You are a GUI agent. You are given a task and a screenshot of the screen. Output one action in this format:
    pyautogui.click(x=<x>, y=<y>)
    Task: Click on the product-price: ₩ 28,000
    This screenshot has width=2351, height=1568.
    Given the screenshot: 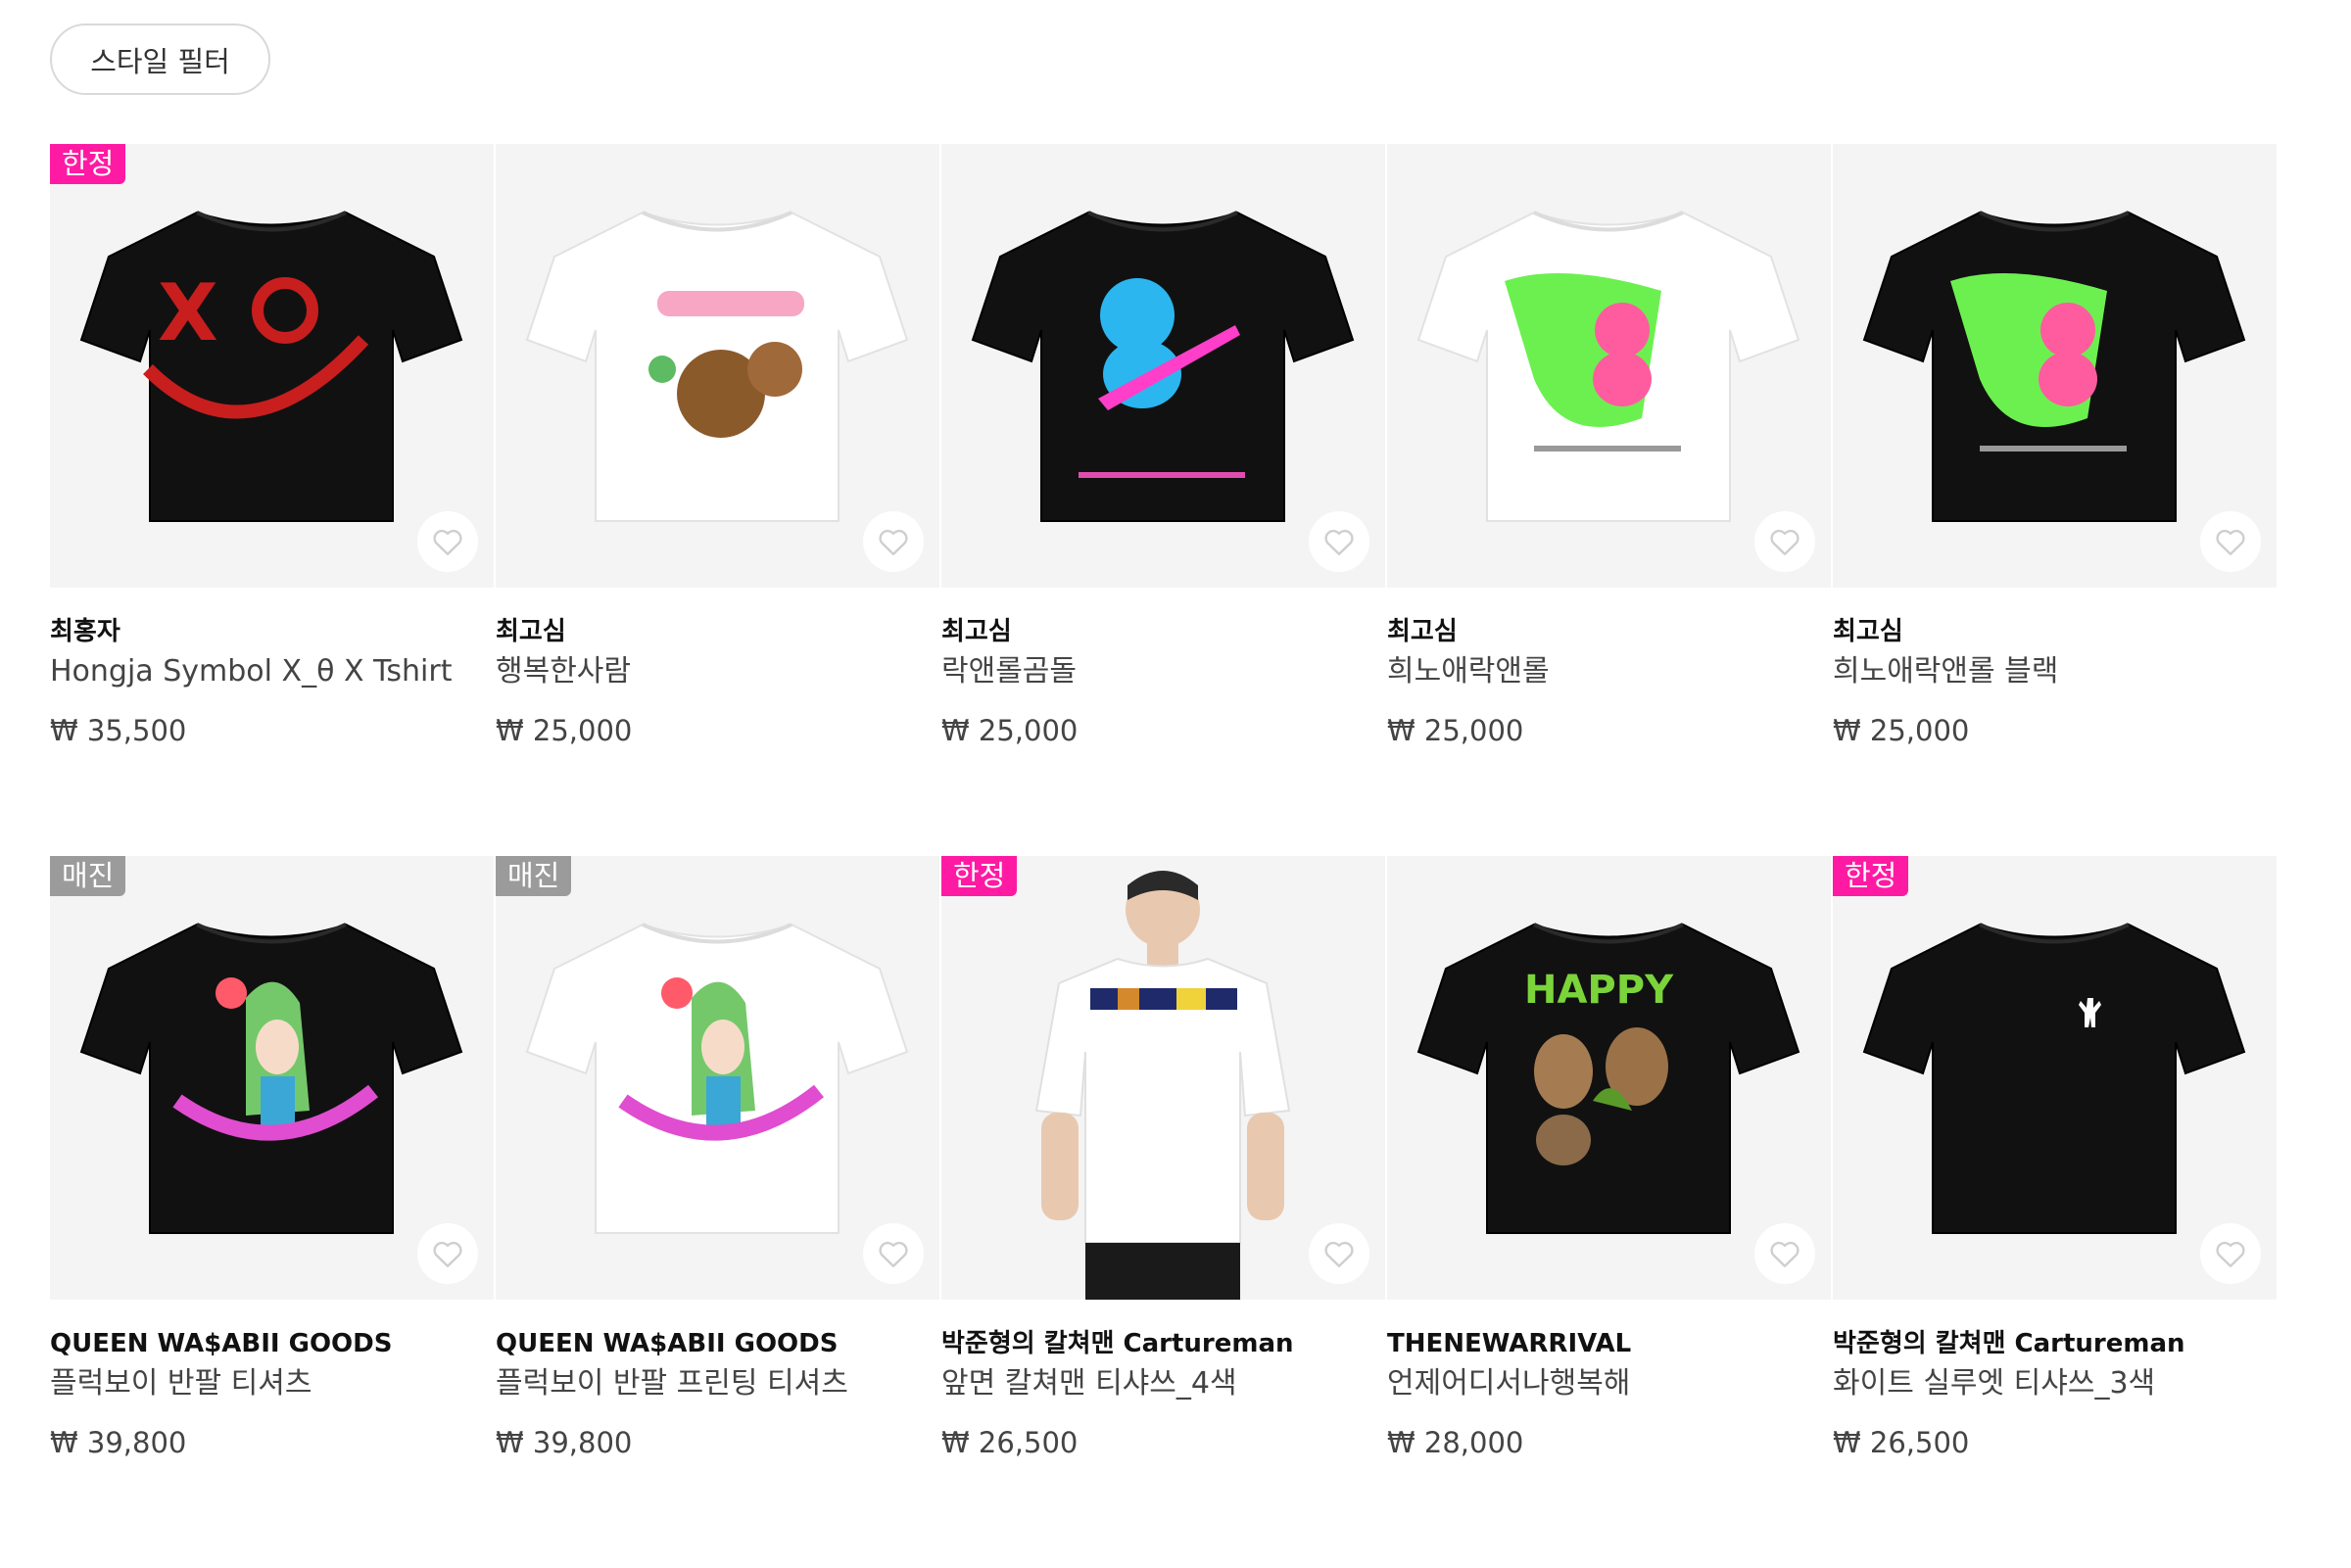 What is the action you would take?
    pyautogui.click(x=1455, y=1442)
    